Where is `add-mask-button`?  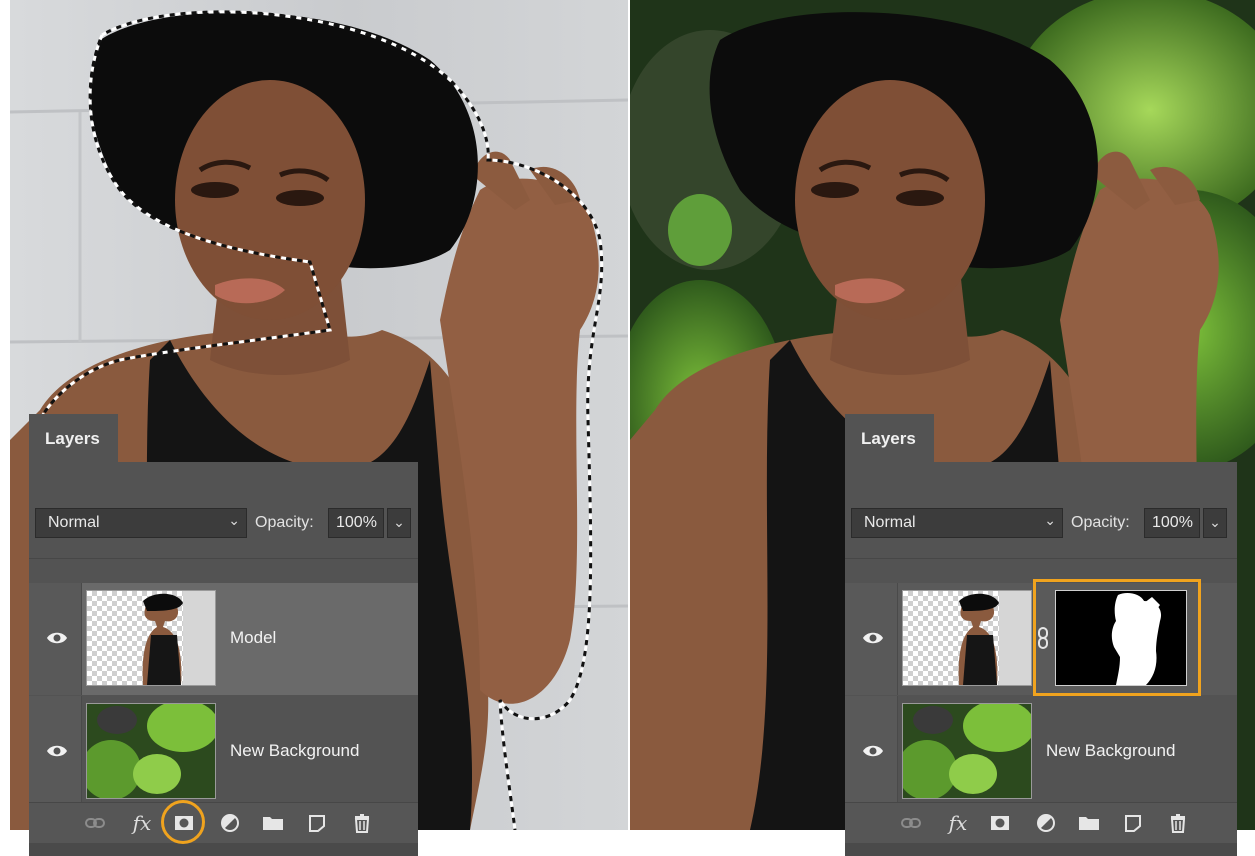
add-mask-button is located at coordinates (1000, 823).